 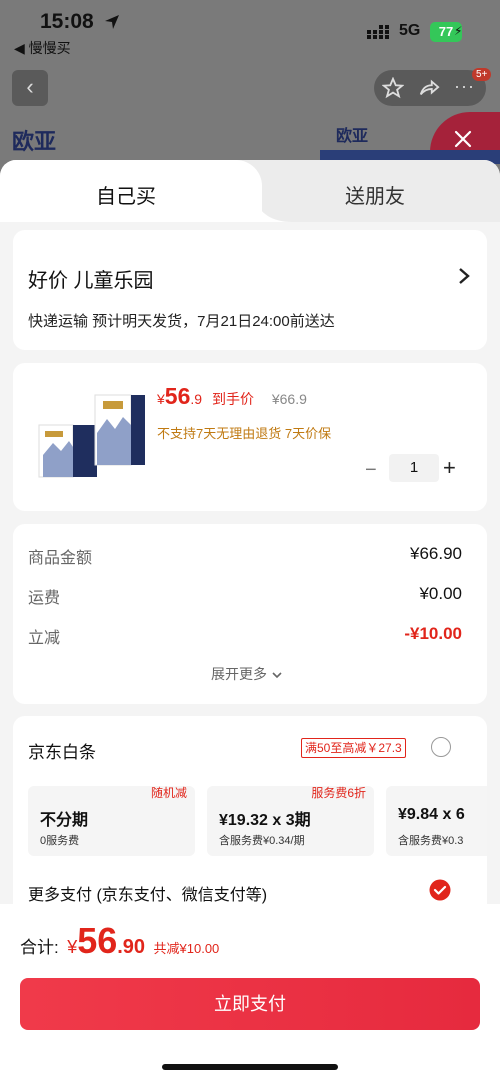 What do you see at coordinates (97, 940) in the screenshot?
I see `total-integer: 56` at bounding box center [97, 940].